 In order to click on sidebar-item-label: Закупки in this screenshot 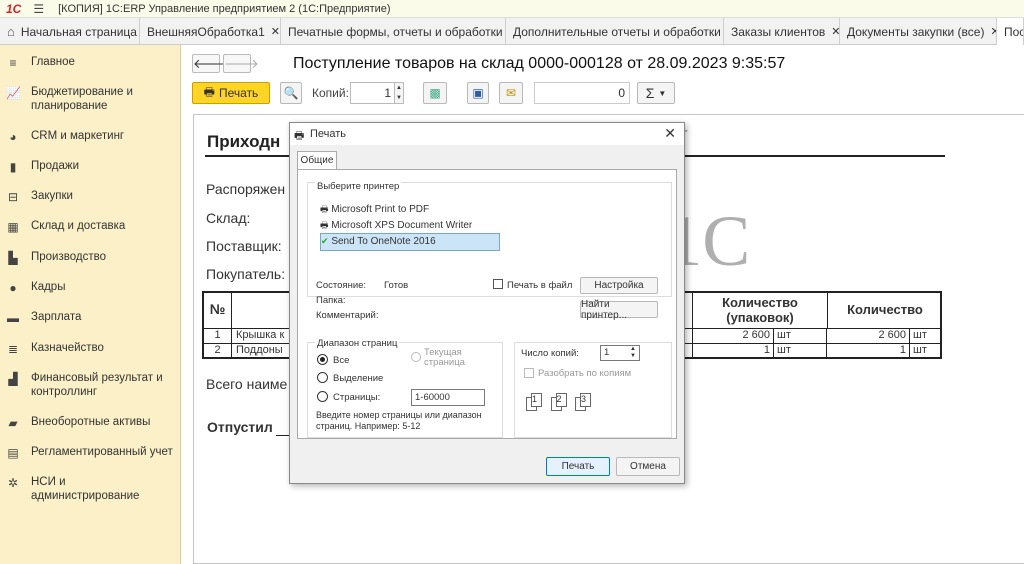, I will do `click(52, 196)`.